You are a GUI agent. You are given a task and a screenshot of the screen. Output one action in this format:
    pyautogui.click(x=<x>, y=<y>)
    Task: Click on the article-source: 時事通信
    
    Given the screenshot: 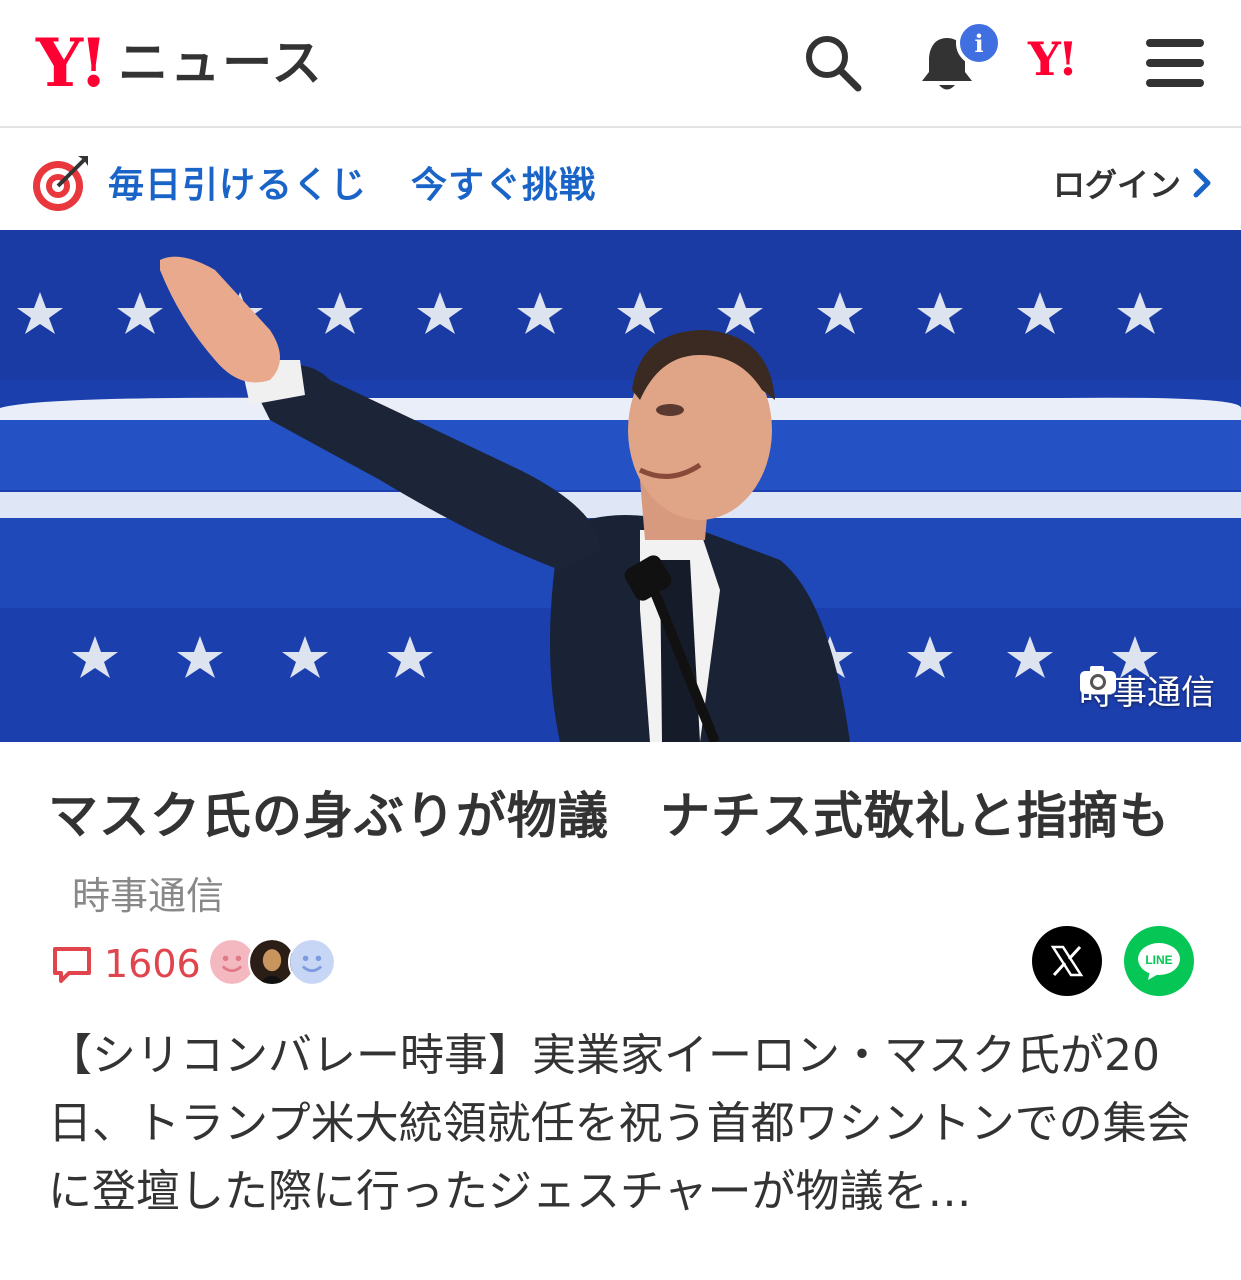 What is the action you would take?
    pyautogui.click(x=148, y=896)
    